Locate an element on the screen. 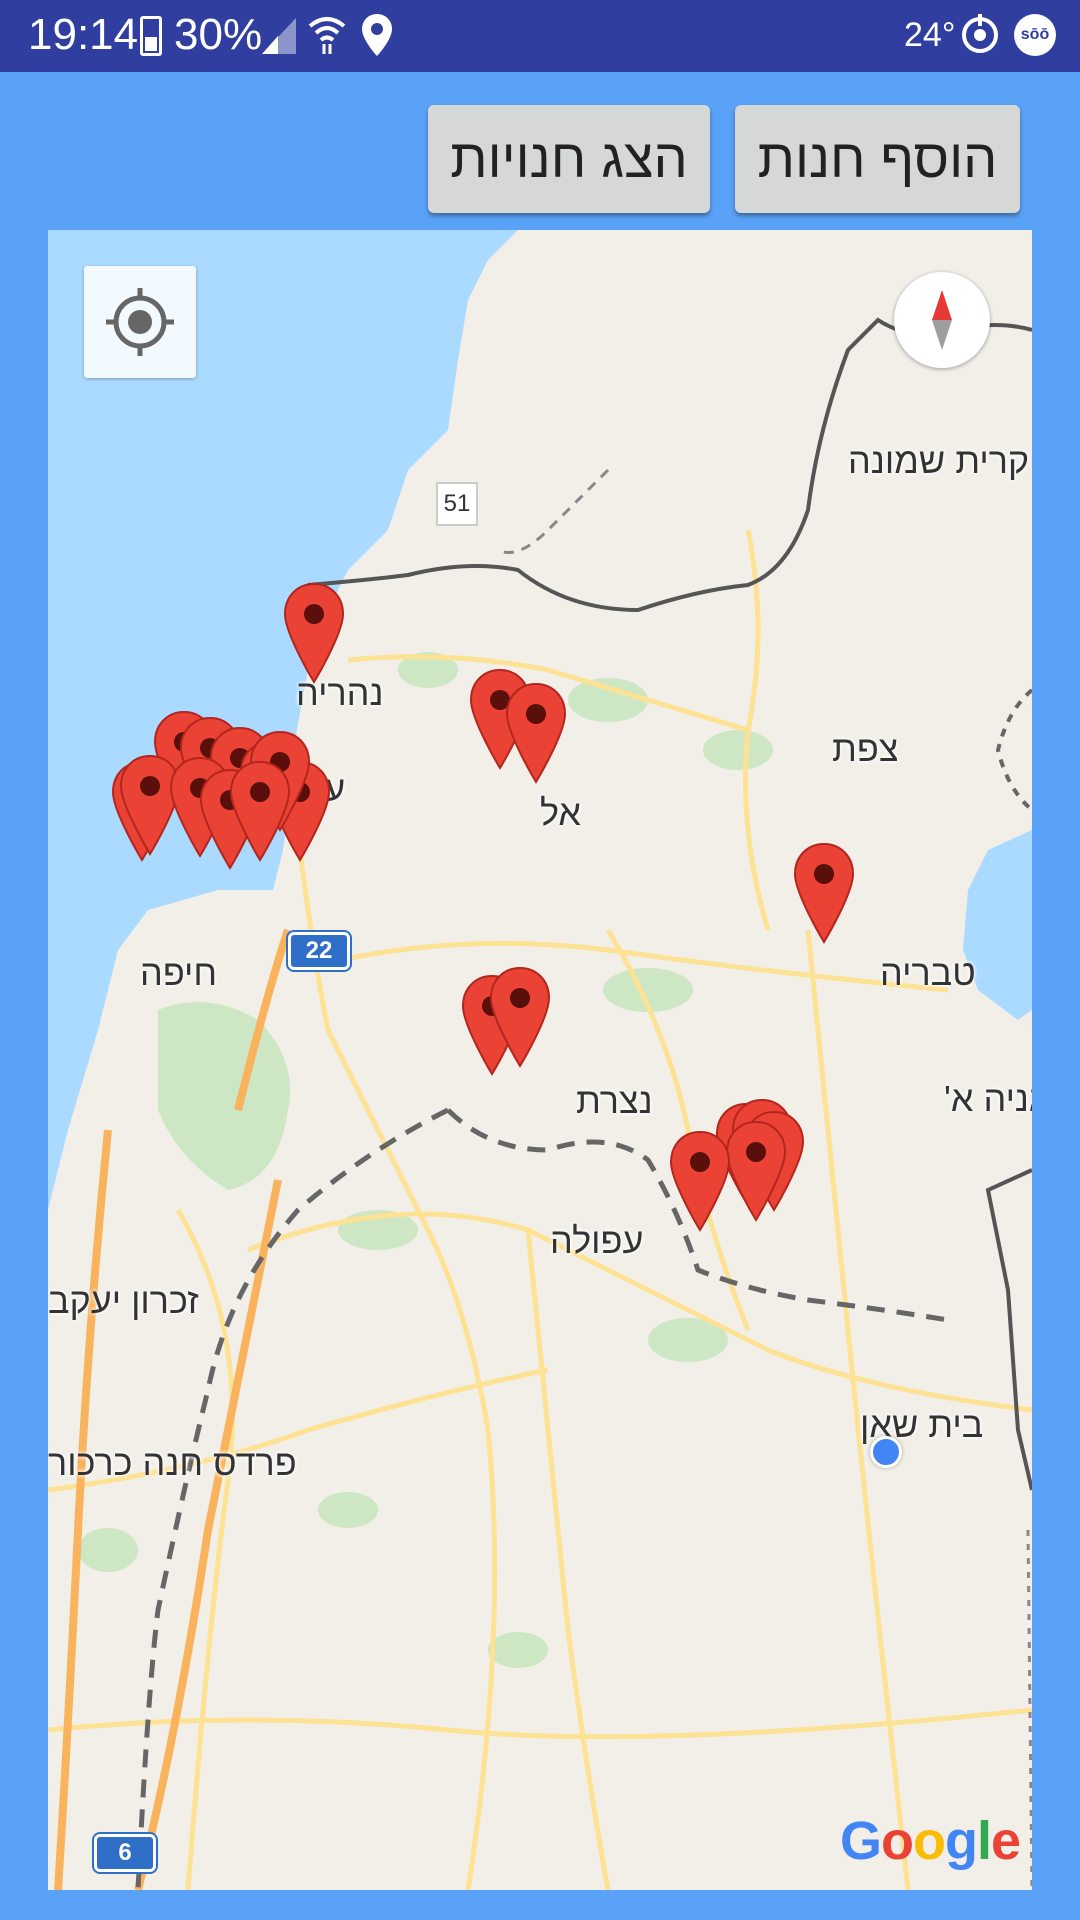 This screenshot has width=1080, height=1920. label-tzfat: צפת is located at coordinates (865, 748).